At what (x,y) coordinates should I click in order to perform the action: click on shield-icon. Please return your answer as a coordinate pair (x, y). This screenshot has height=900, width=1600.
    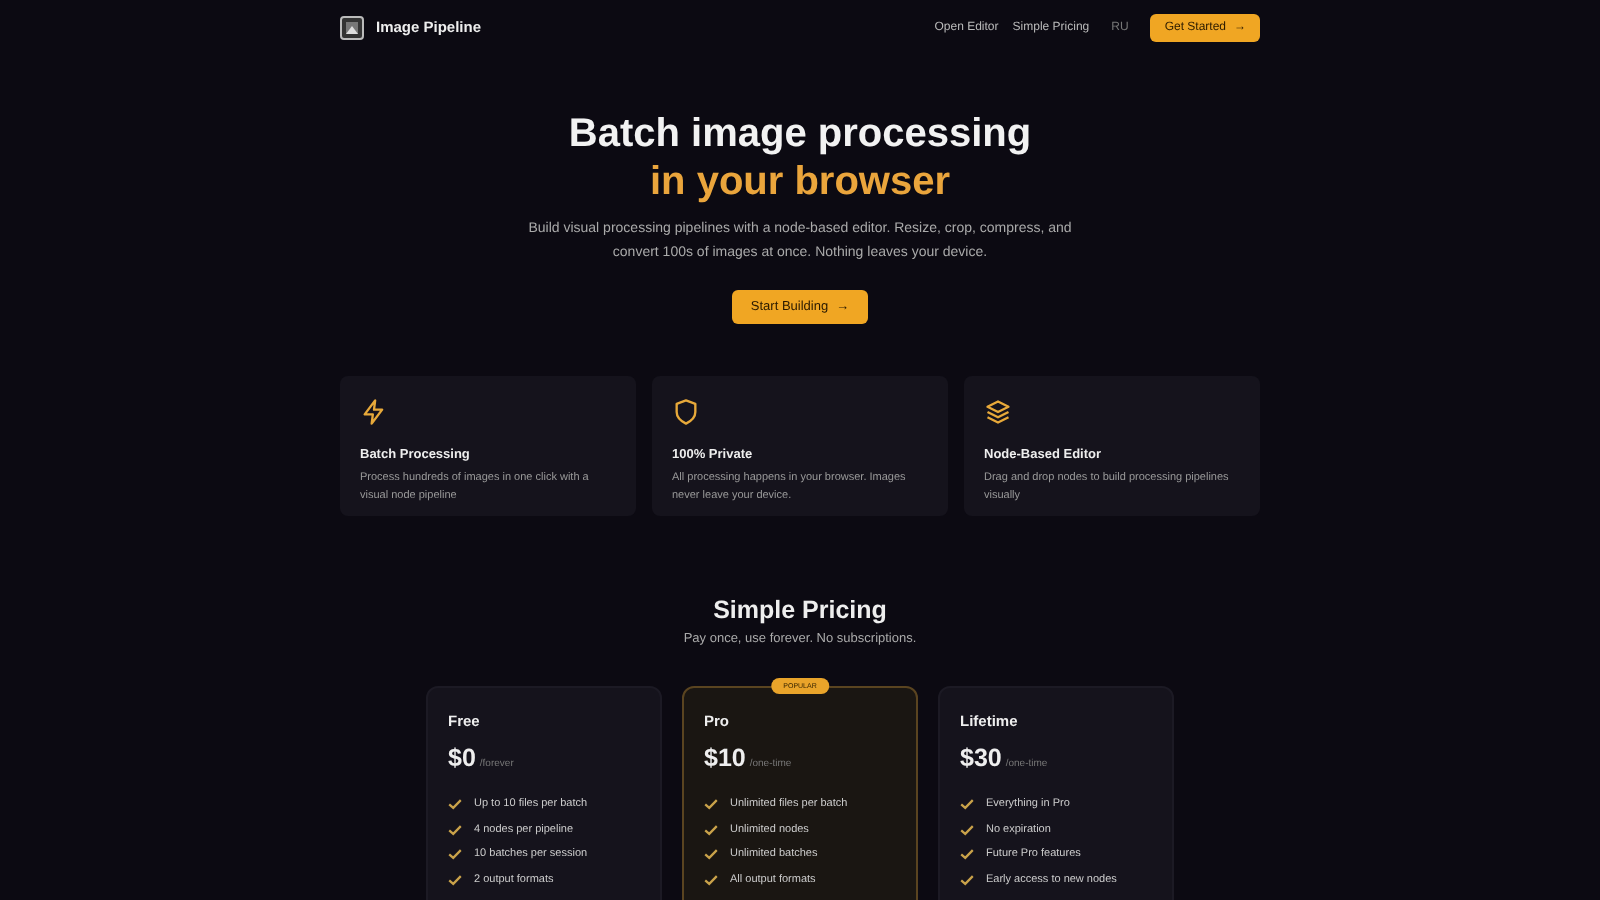
    Looking at the image, I should click on (686, 412).